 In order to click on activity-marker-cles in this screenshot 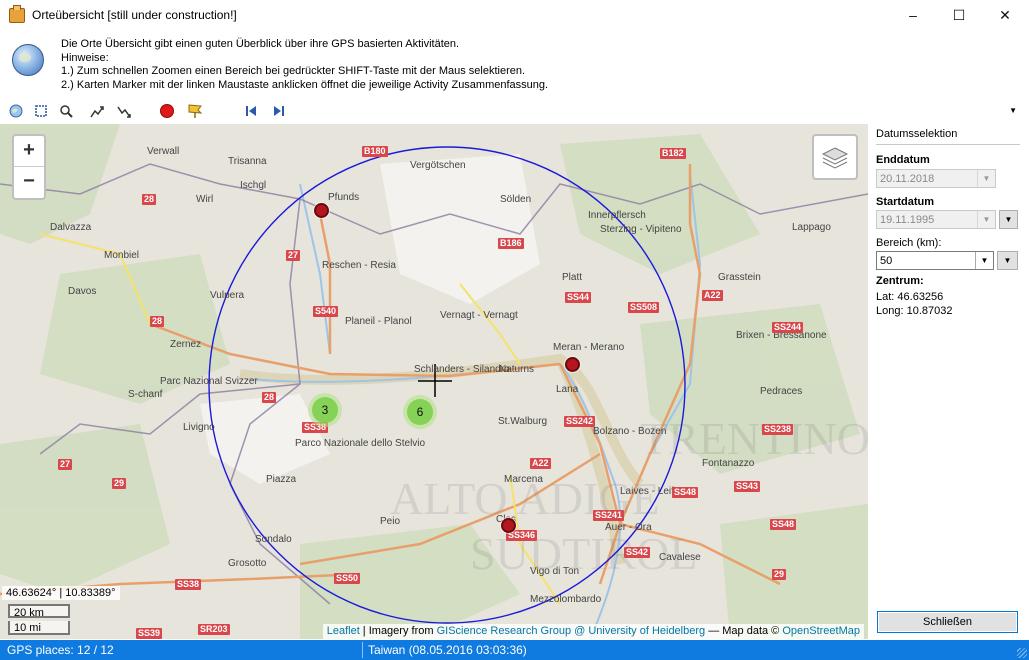, I will do `click(508, 525)`.